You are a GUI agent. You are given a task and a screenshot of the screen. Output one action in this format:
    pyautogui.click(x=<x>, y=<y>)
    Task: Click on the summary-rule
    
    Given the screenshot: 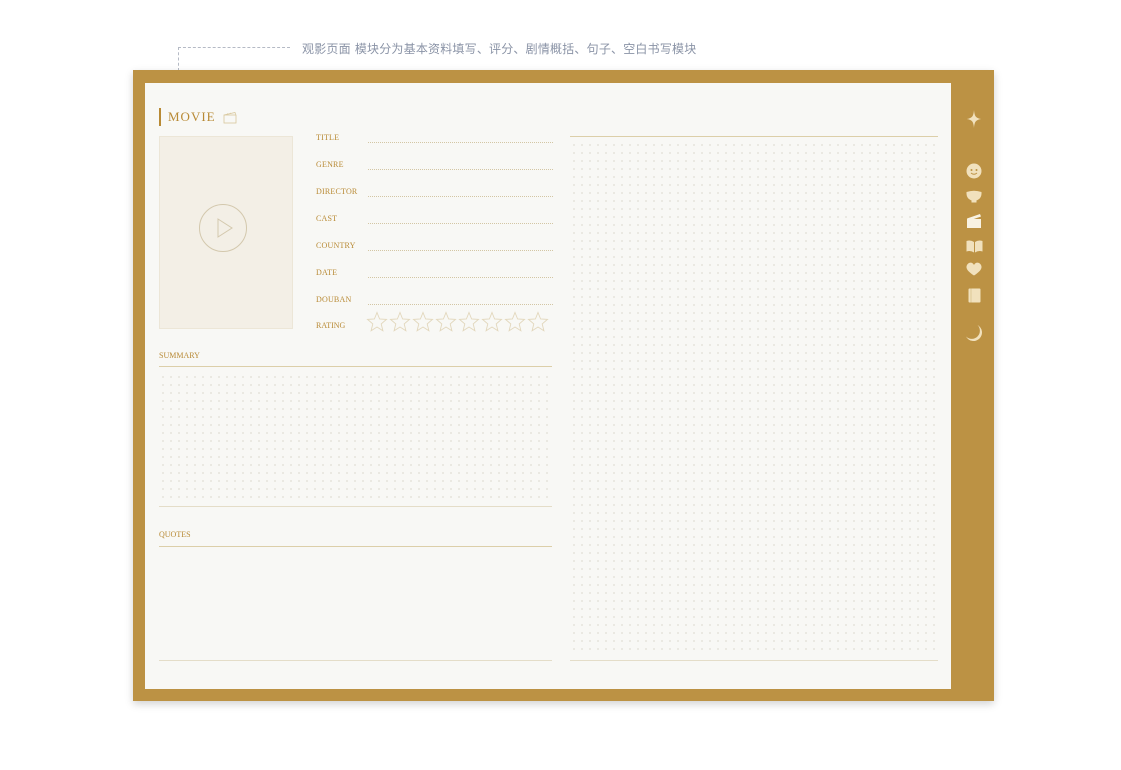 What is the action you would take?
    pyautogui.click(x=355, y=366)
    